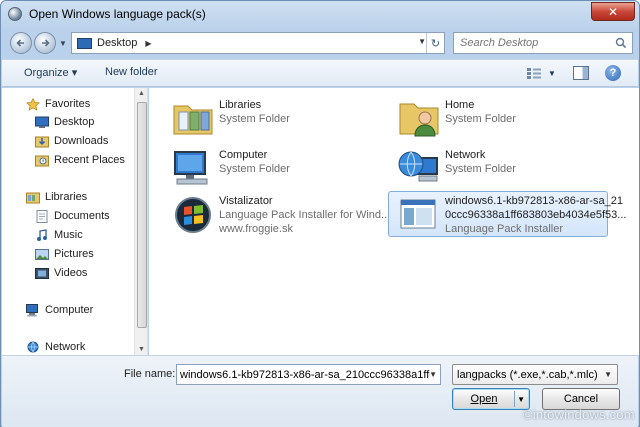 The width and height of the screenshot is (640, 427). What do you see at coordinates (246, 201) in the screenshot?
I see `file-name: Vistalizator` at bounding box center [246, 201].